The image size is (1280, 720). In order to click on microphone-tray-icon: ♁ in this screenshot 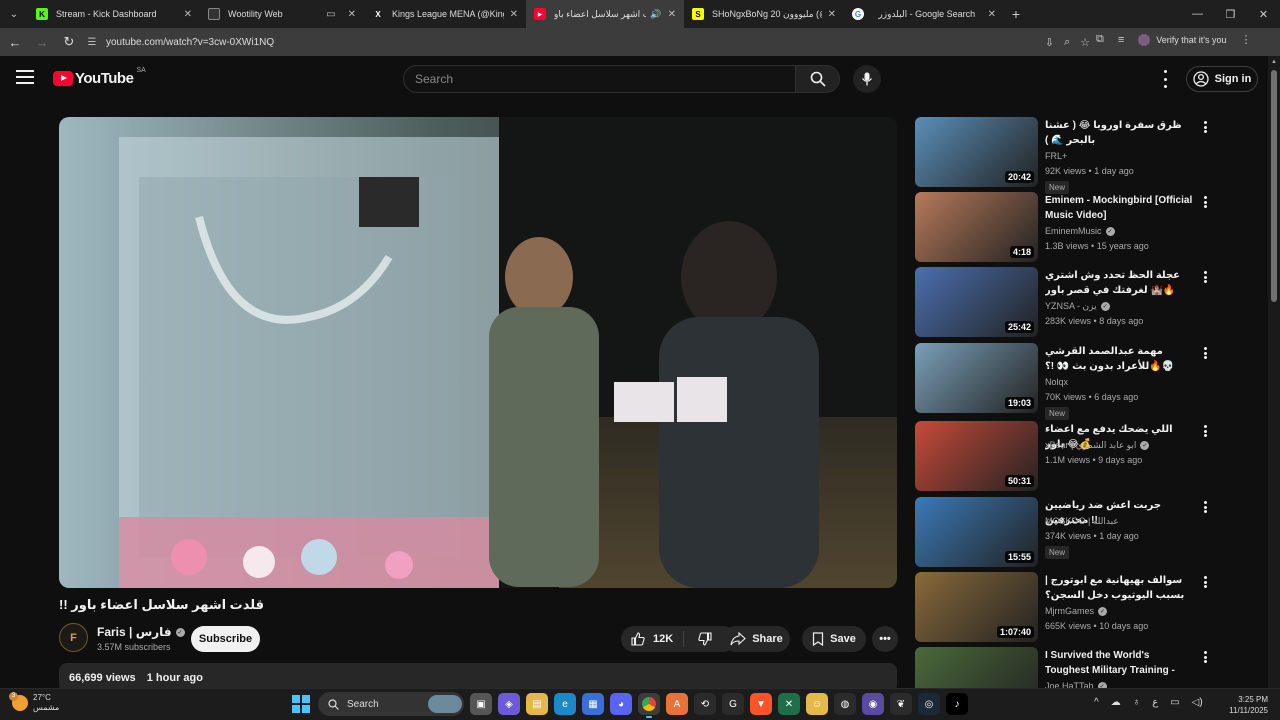, I will do `click(1137, 702)`.